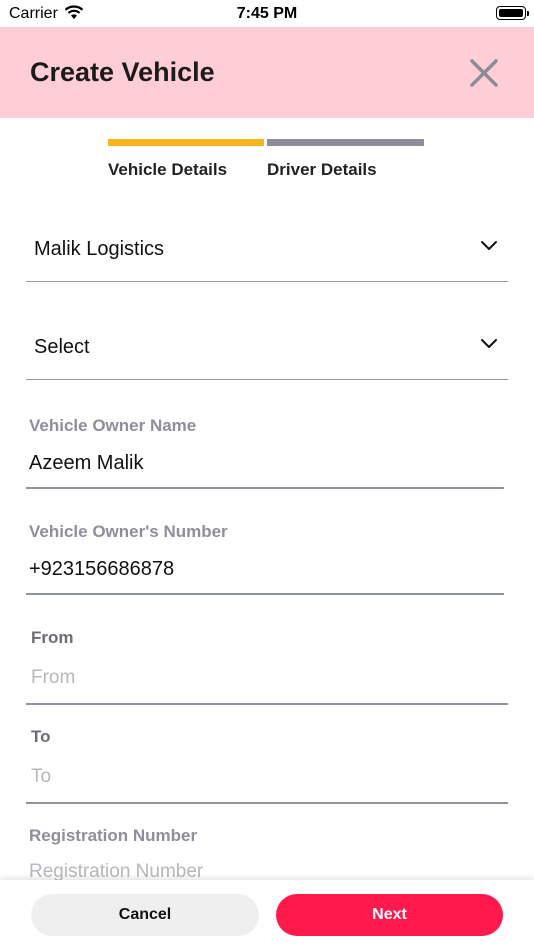 The image size is (534, 950). What do you see at coordinates (41, 777) in the screenshot?
I see `to-input: To` at bounding box center [41, 777].